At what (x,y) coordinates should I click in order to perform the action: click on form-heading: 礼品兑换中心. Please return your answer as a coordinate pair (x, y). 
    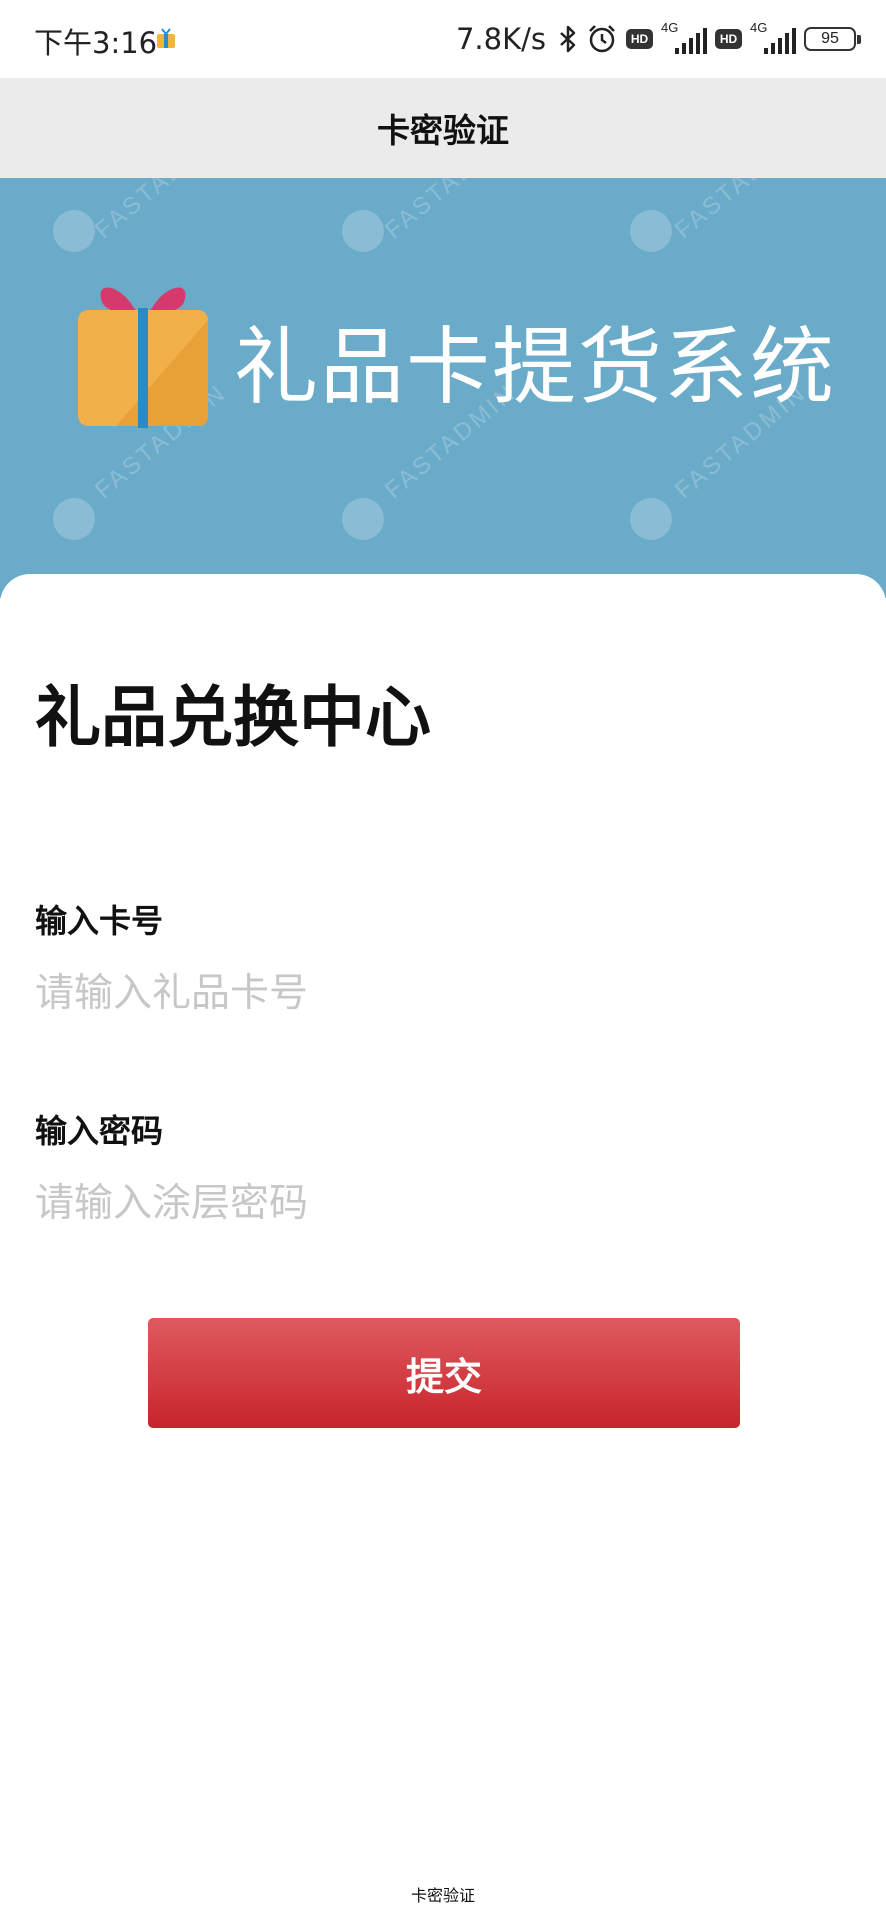
    Looking at the image, I should click on (233, 717).